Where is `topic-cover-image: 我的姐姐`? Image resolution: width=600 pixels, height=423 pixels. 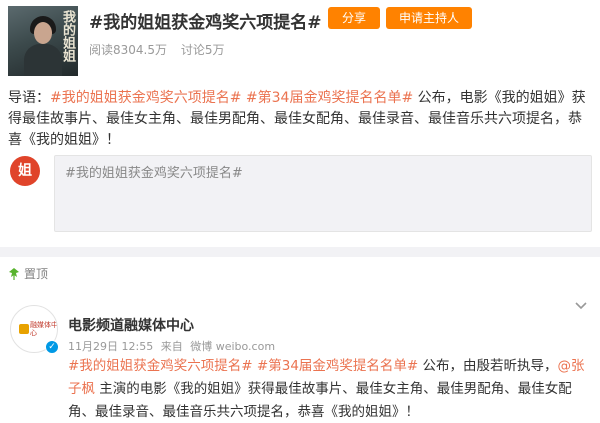 topic-cover-image: 我的姐姐 is located at coordinates (43, 41).